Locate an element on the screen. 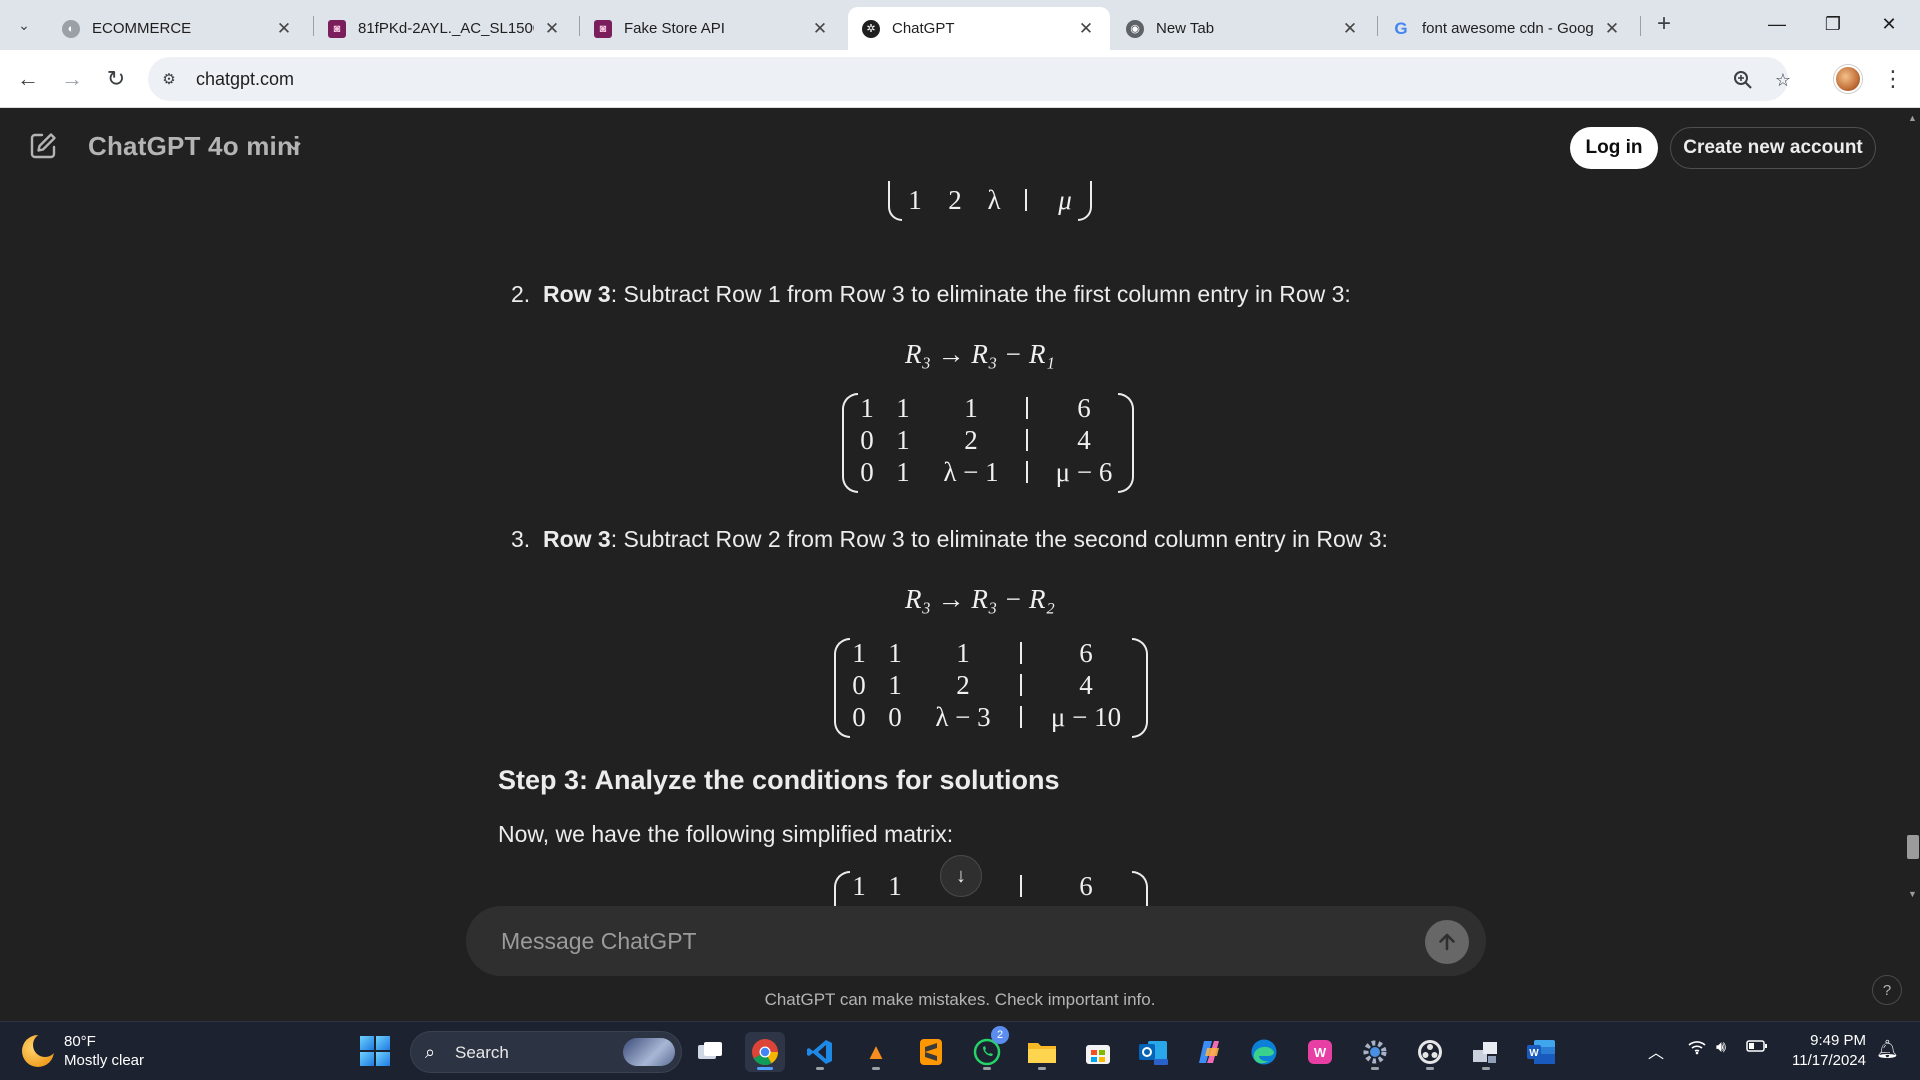  wamp-icon: W is located at coordinates (1320, 1052).